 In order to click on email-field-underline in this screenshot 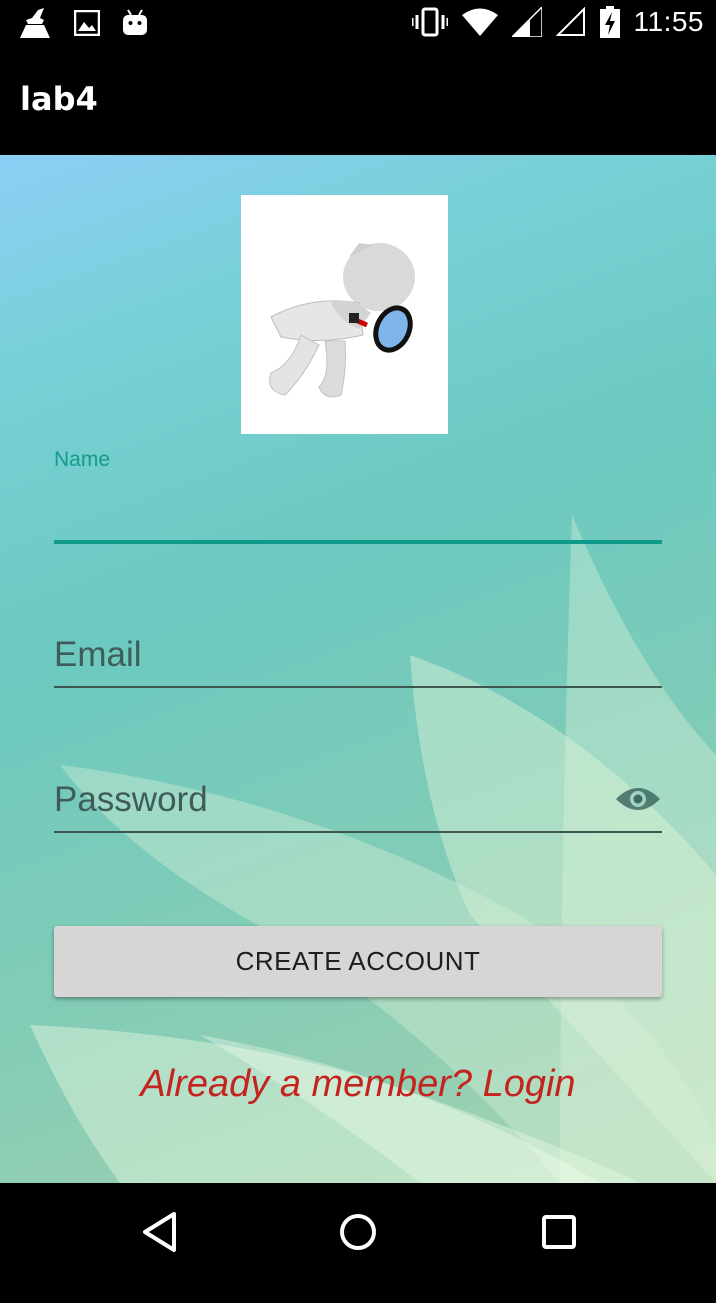, I will do `click(358, 687)`.